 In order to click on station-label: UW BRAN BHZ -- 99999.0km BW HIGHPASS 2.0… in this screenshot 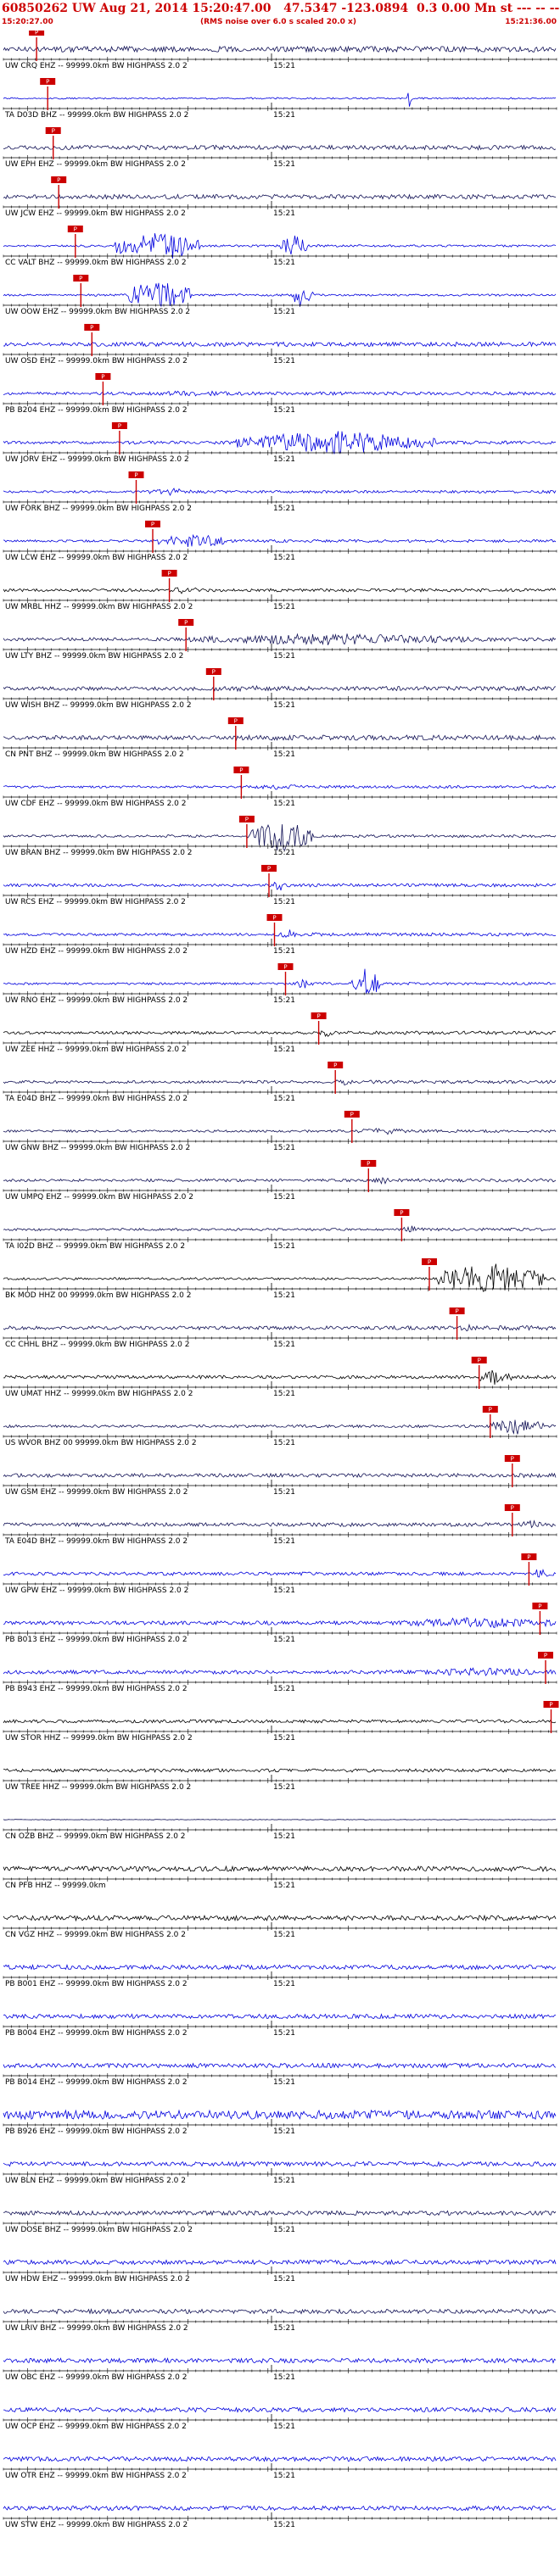, I will do `click(99, 853)`.